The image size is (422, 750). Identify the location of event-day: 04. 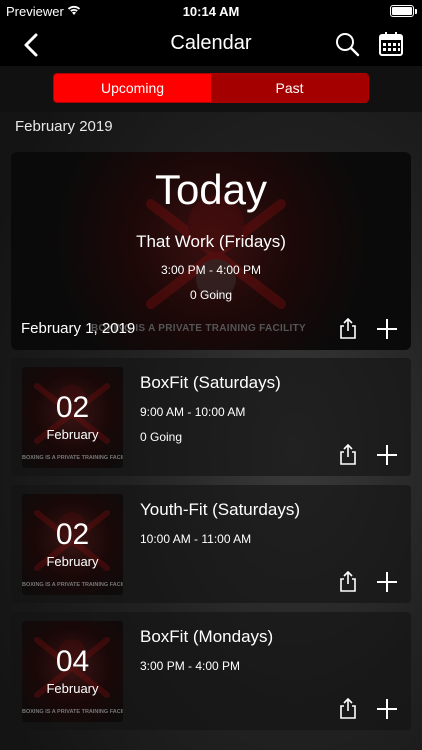
(72, 661).